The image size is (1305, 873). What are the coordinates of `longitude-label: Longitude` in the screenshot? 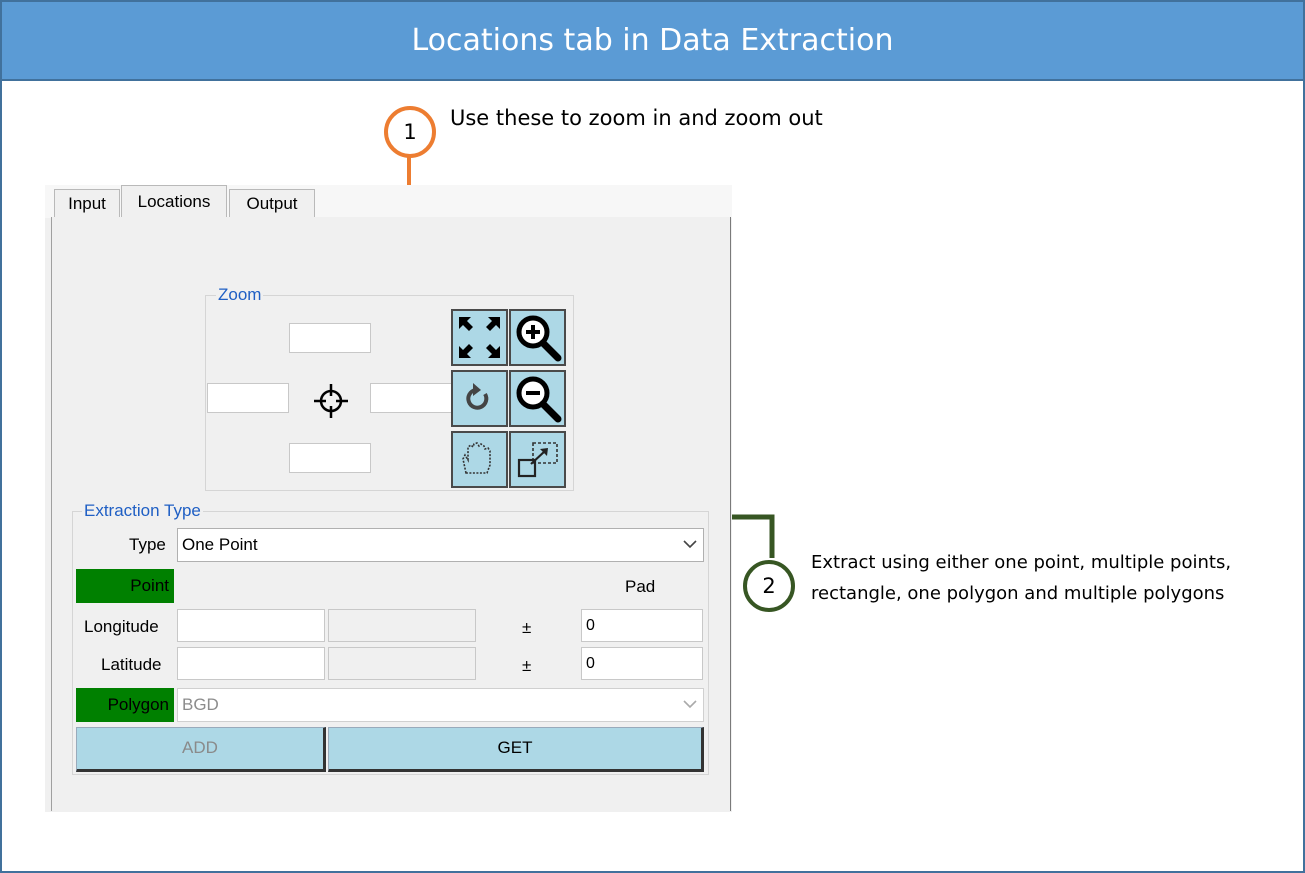 It's located at (121, 626).